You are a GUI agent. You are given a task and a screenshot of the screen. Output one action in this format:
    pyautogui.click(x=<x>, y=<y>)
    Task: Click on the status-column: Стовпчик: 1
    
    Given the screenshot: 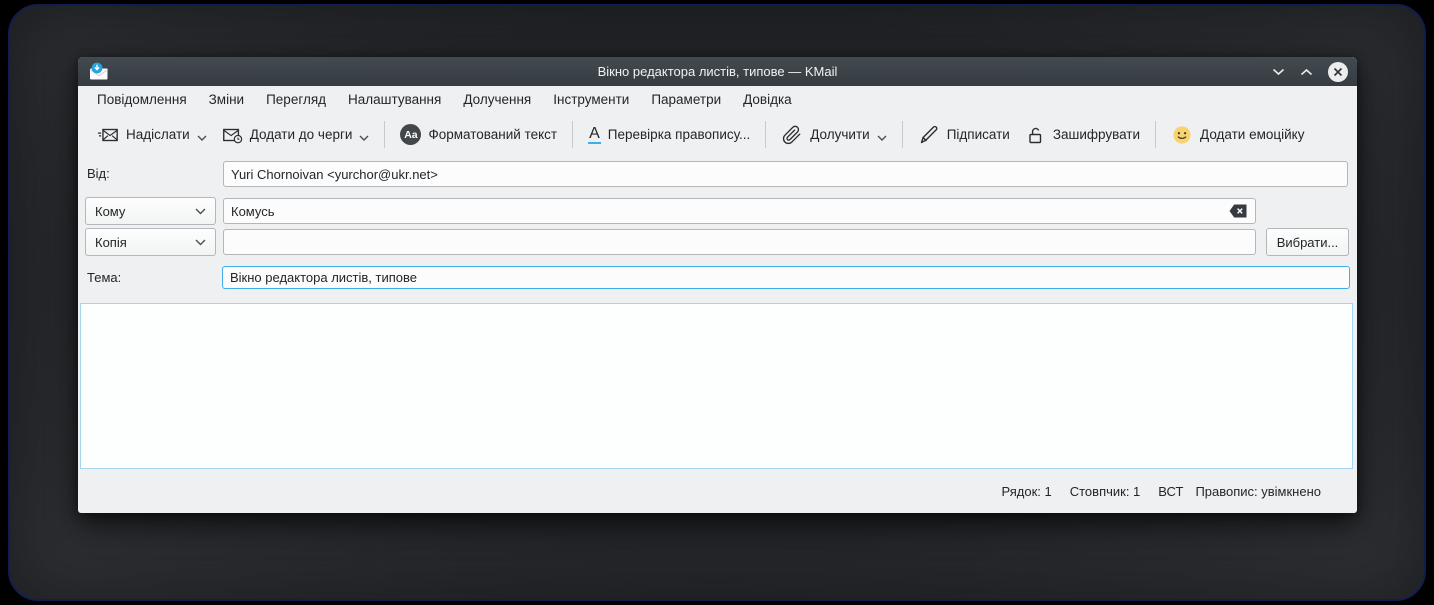 What is the action you would take?
    pyautogui.click(x=1105, y=491)
    